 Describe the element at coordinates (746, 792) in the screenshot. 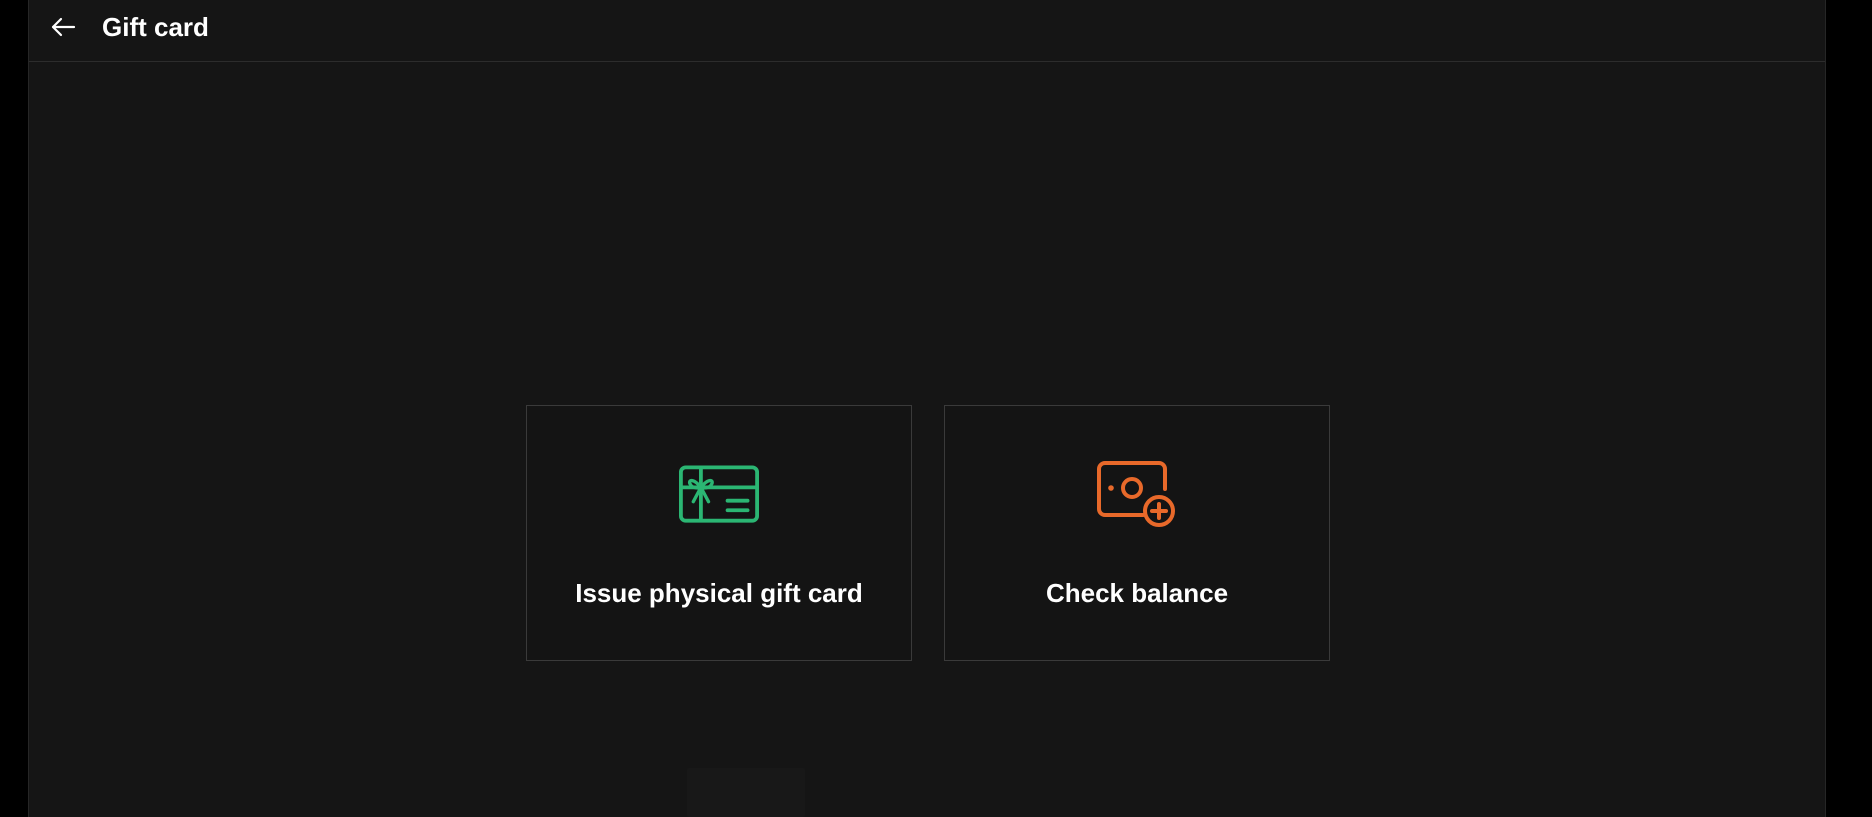

I see `background-placeholder` at that location.